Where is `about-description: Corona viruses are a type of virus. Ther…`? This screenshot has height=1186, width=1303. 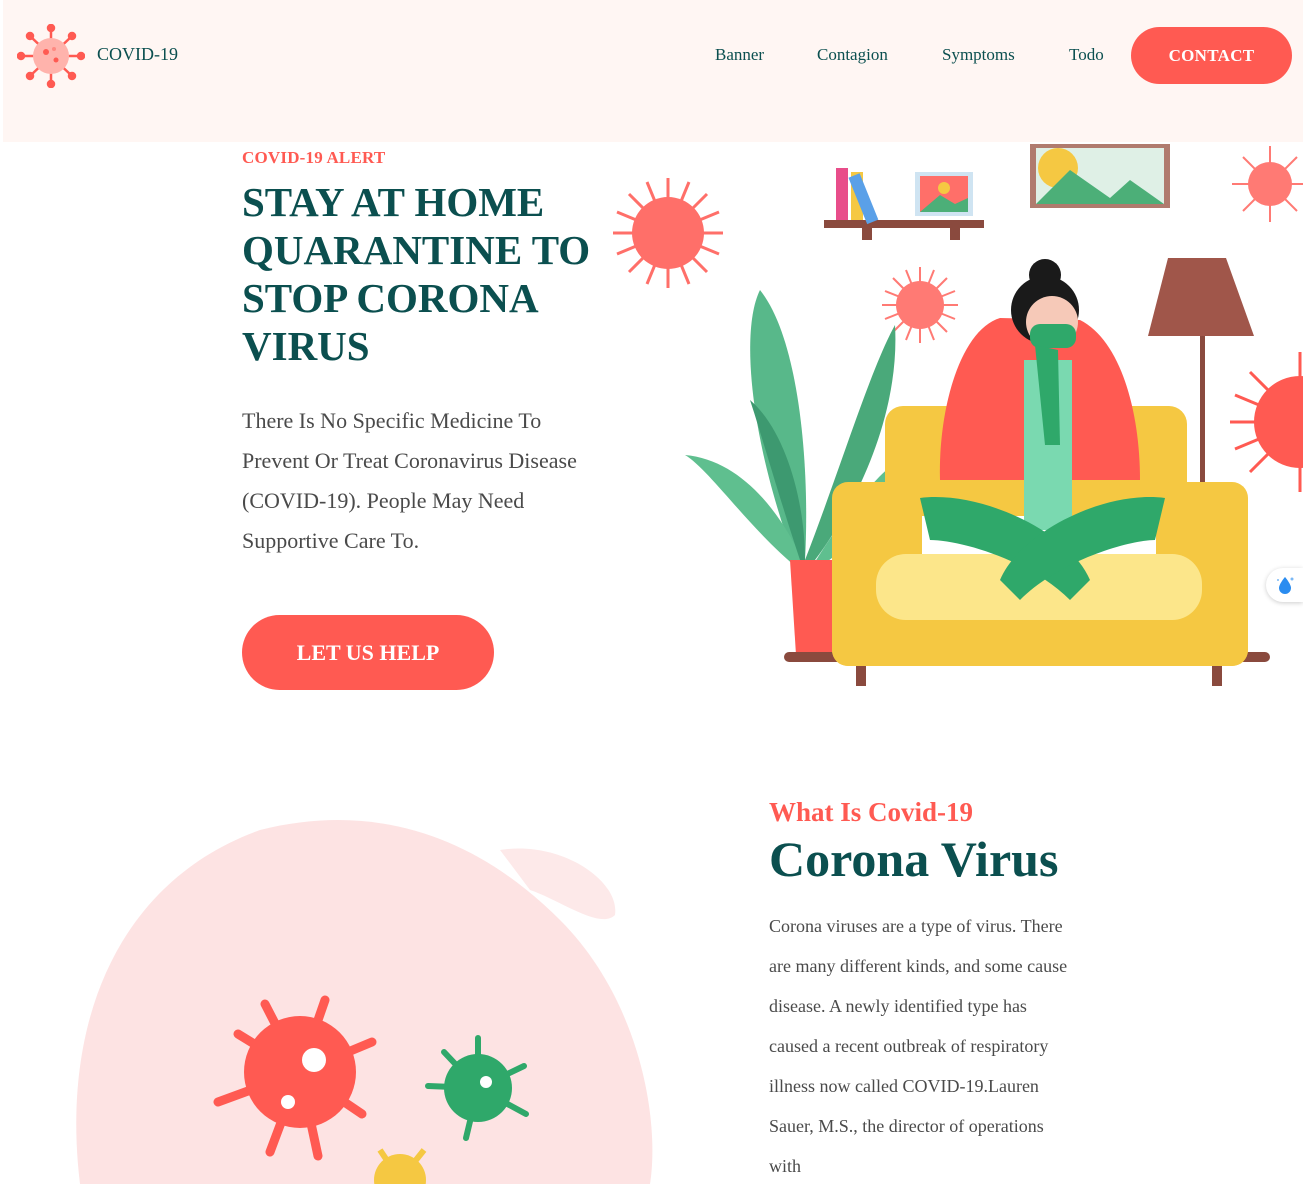
about-description: Corona viruses are a type of virus. Ther… is located at coordinates (918, 1046).